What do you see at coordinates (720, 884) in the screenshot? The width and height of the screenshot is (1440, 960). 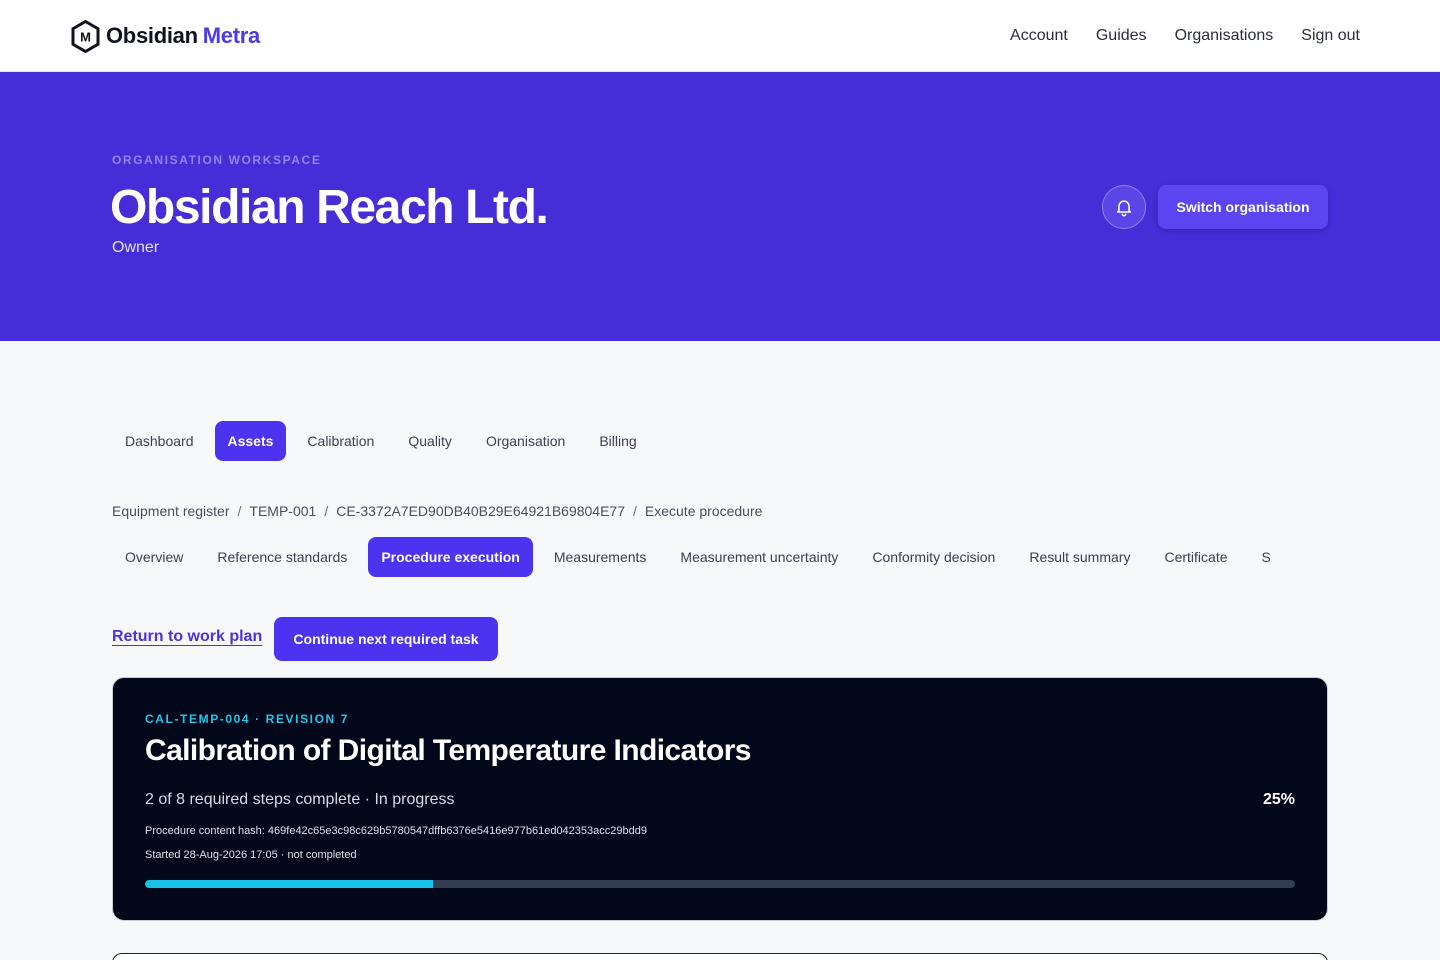 I see `procedure-progress-bar` at bounding box center [720, 884].